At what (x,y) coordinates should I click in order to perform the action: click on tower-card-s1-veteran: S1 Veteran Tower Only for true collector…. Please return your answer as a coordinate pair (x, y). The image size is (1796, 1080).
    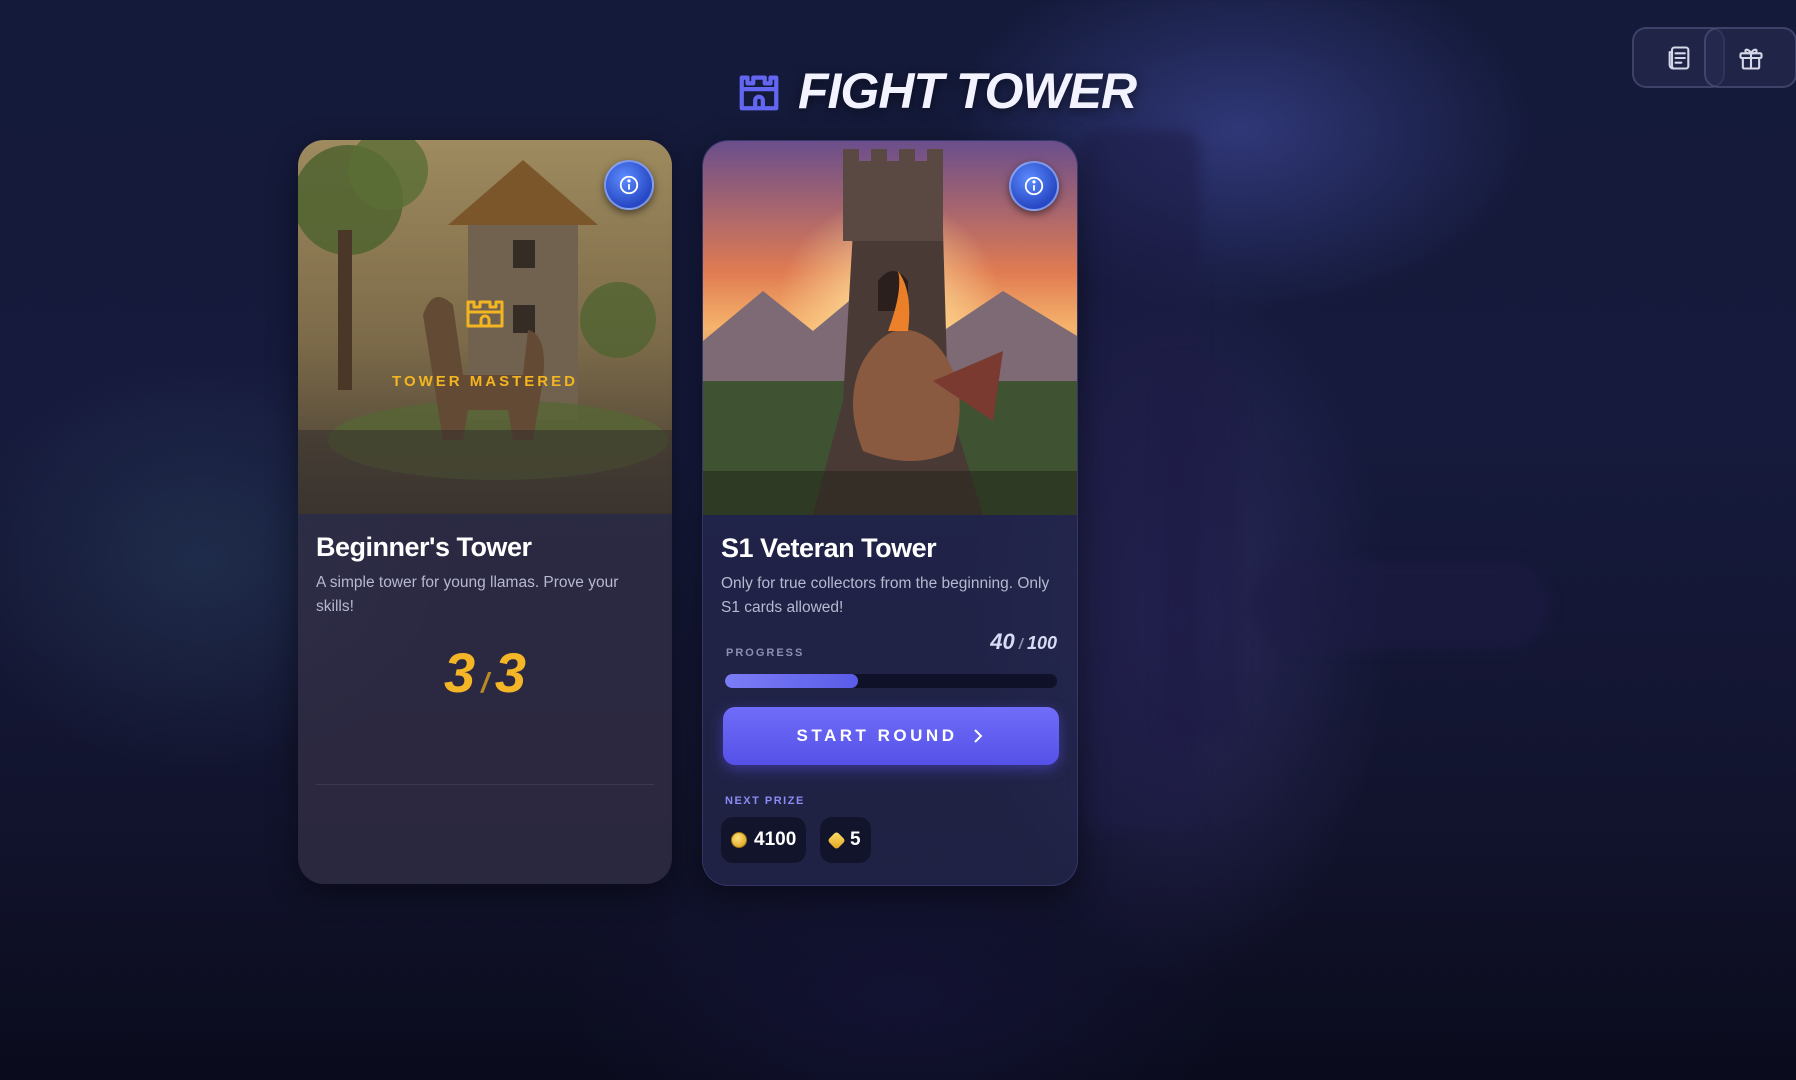
    Looking at the image, I should click on (890, 513).